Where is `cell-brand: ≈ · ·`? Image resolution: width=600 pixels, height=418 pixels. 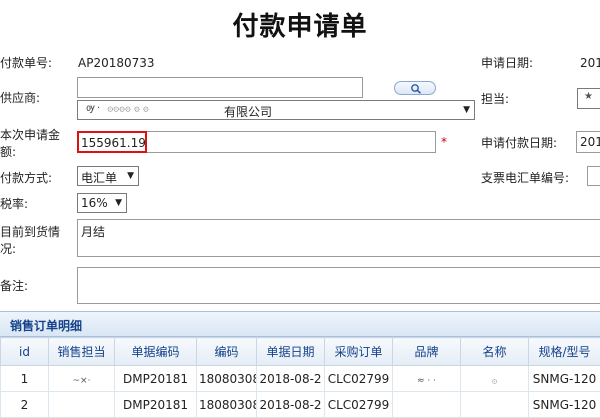 cell-brand: ≈ · · is located at coordinates (427, 379).